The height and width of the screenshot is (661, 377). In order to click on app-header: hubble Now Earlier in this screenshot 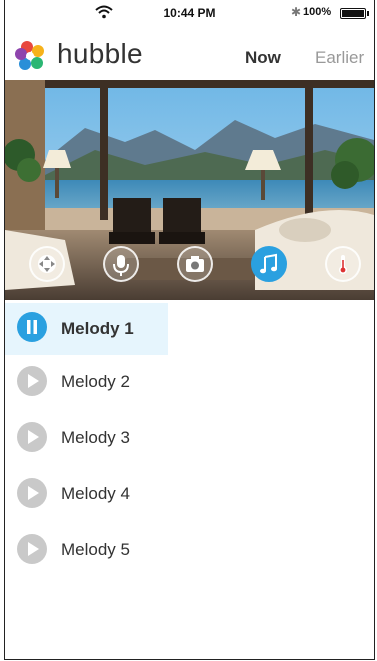, I will do `click(189, 54)`.